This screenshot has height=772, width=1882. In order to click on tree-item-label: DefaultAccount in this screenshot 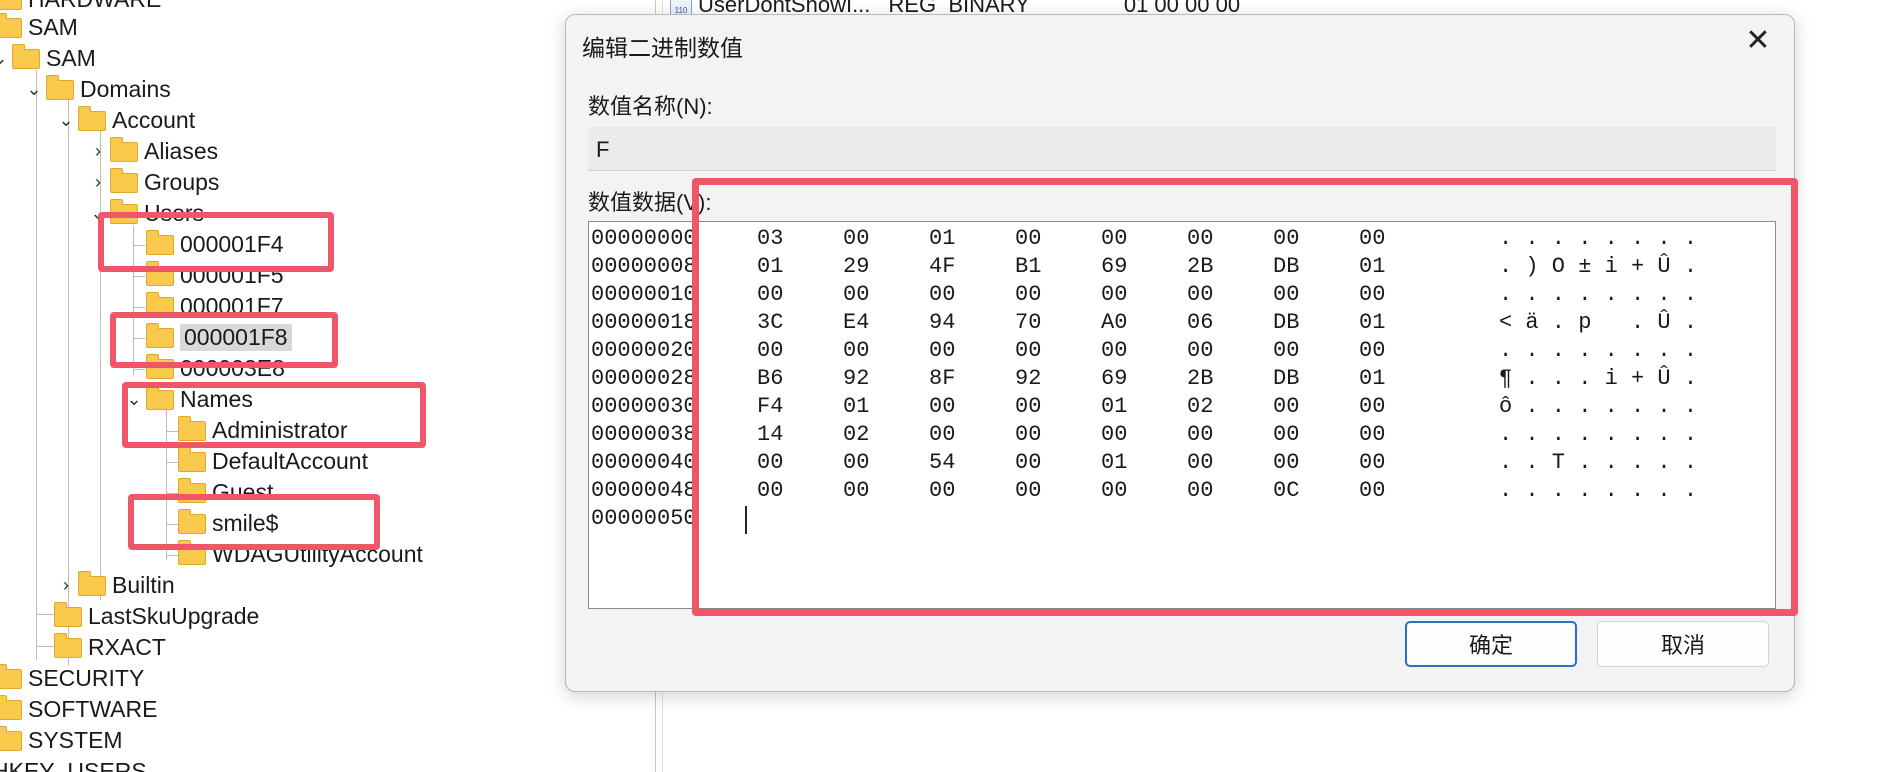, I will do `click(290, 461)`.